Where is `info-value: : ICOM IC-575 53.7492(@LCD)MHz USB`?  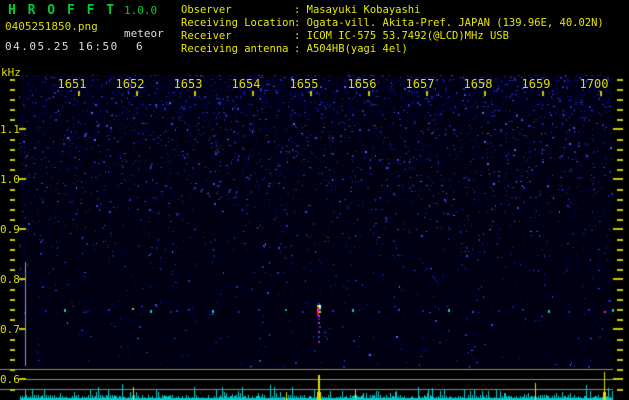
info-value: : ICOM IC-575 53.7492(@LCD)MHz USB is located at coordinates (401, 36).